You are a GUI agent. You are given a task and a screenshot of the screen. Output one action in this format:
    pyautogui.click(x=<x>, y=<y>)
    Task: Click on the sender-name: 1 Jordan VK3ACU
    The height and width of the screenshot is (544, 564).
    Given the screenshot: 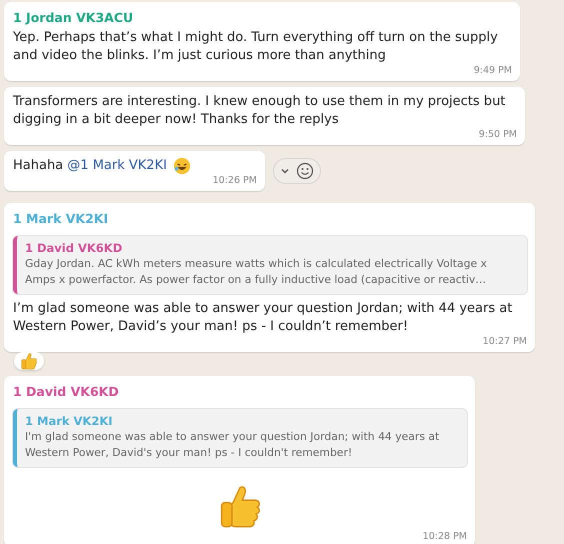 What is the action you would take?
    pyautogui.click(x=73, y=17)
    